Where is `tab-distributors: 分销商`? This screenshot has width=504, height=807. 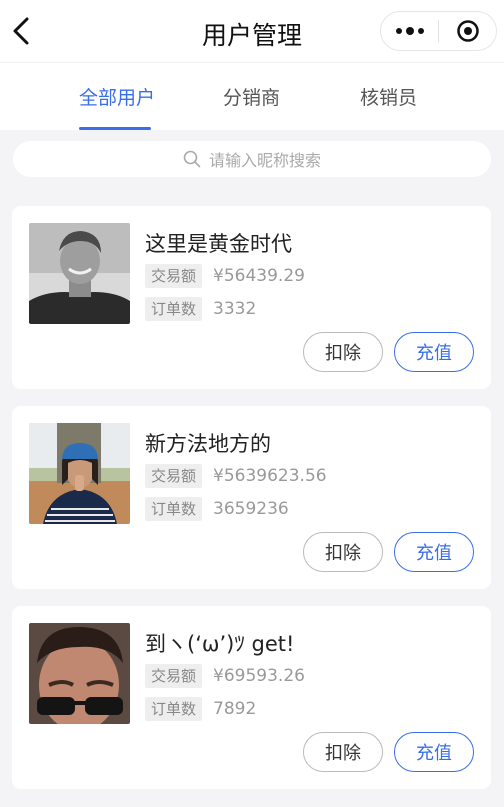
tab-distributors: 分销商 is located at coordinates (251, 96).